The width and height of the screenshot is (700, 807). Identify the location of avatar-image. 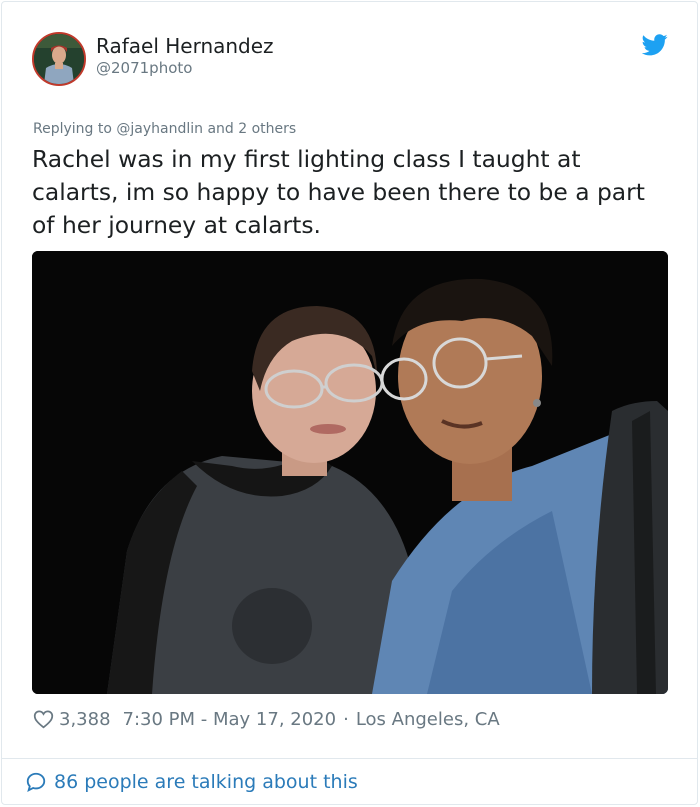
(59, 59).